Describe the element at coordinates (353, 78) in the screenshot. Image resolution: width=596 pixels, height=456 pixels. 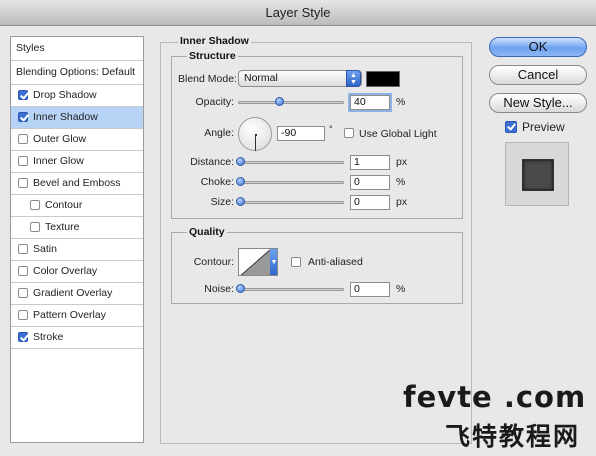
I see `chevron-updown-icon: ▲ ▼` at that location.